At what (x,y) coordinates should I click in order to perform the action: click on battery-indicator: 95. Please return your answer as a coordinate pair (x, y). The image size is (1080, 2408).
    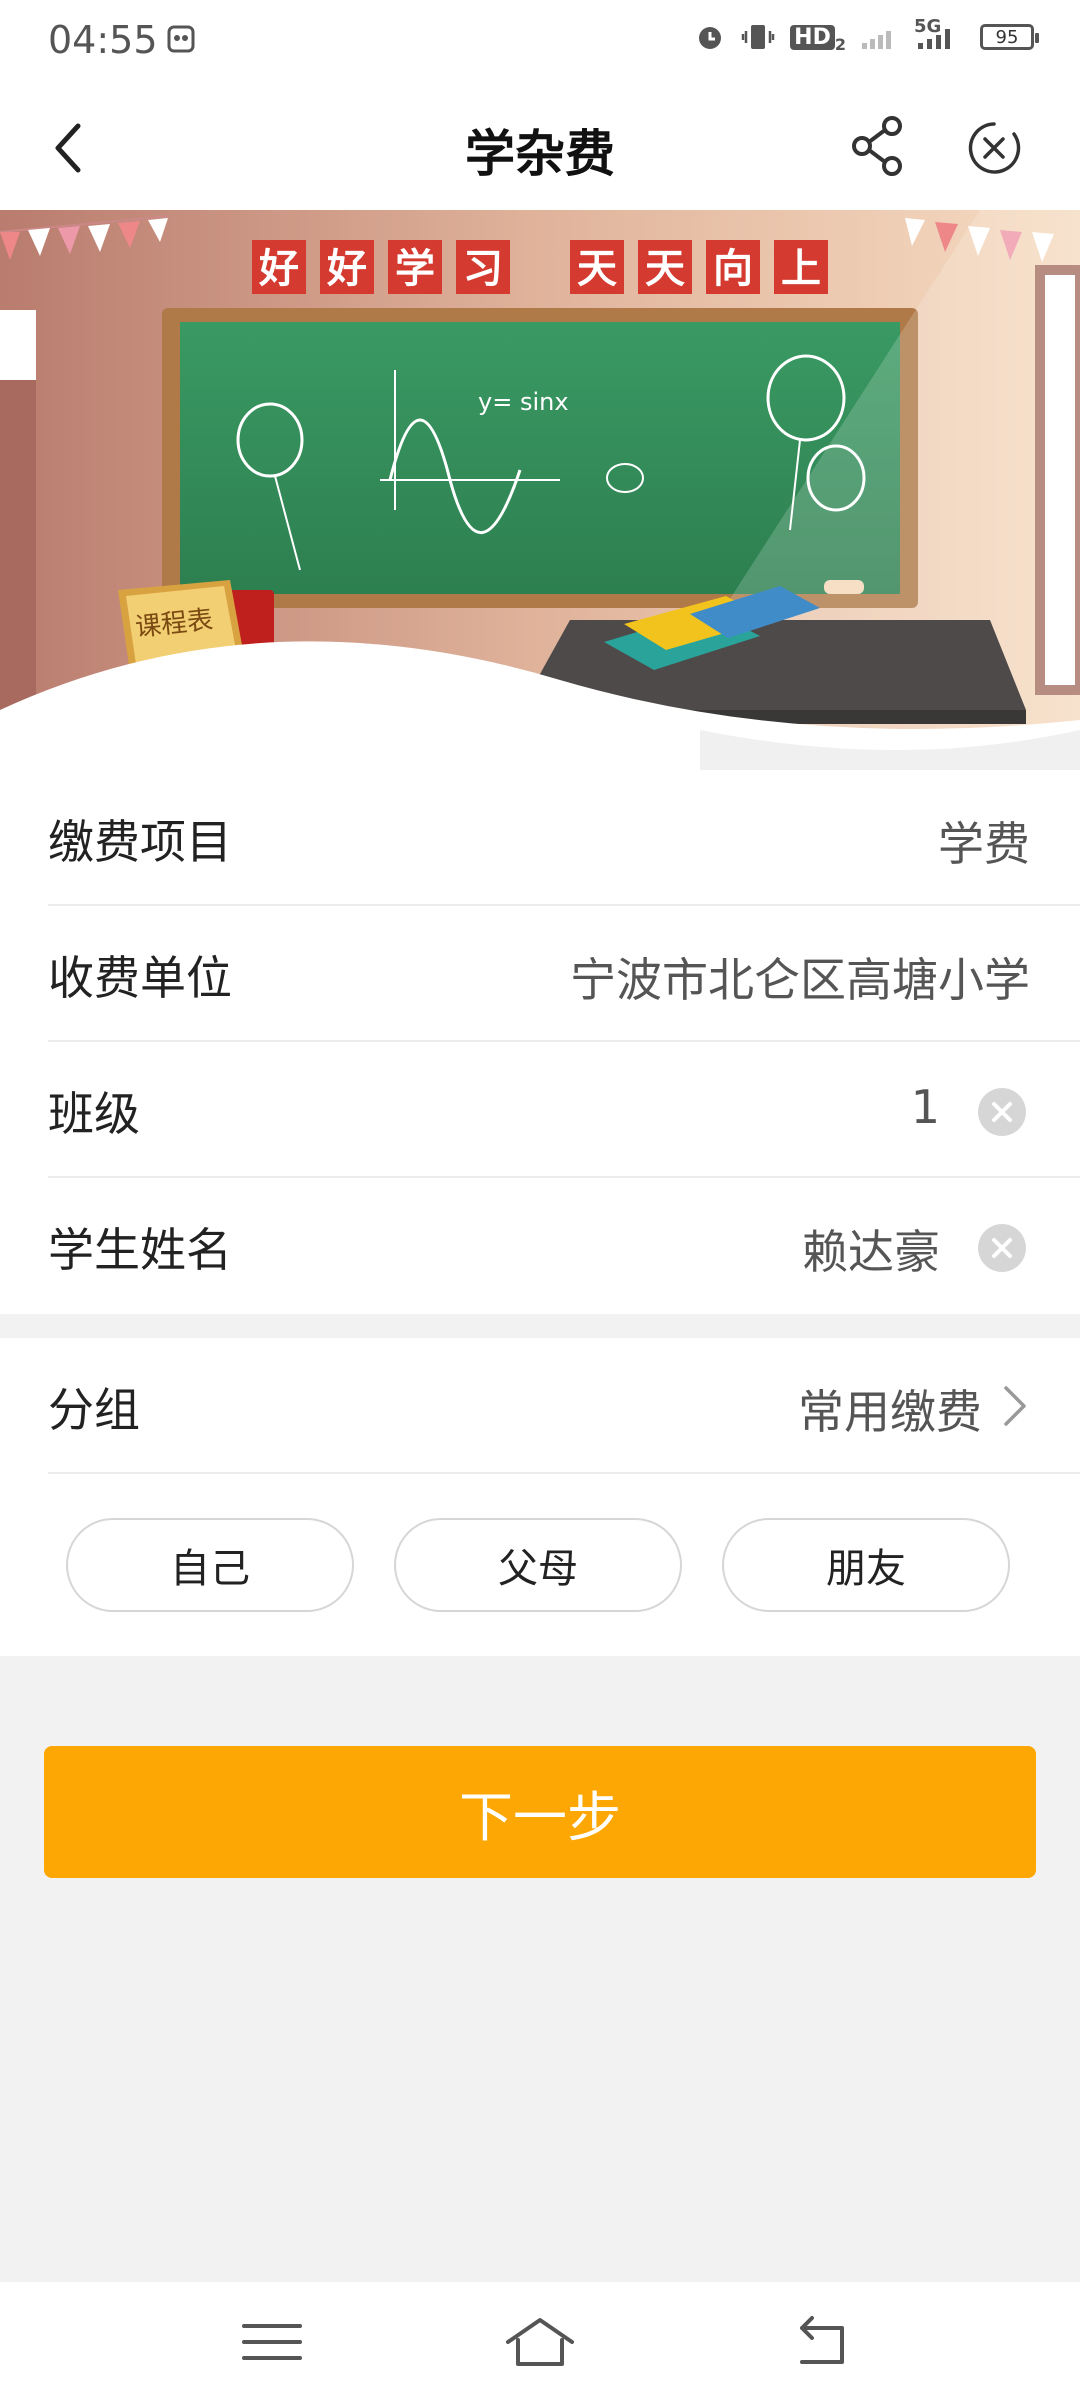
    Looking at the image, I should click on (1009, 37).